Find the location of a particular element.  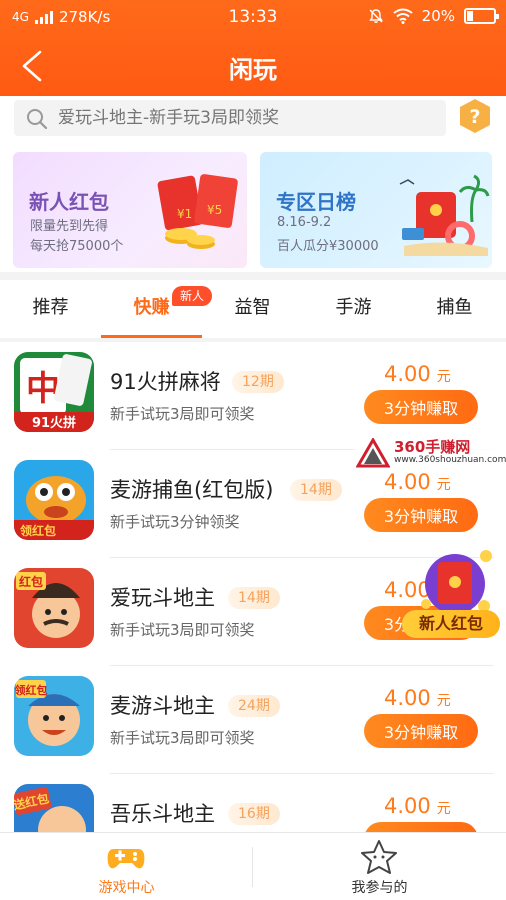

tab-mobile-games: 手游 is located at coordinates (353, 309).